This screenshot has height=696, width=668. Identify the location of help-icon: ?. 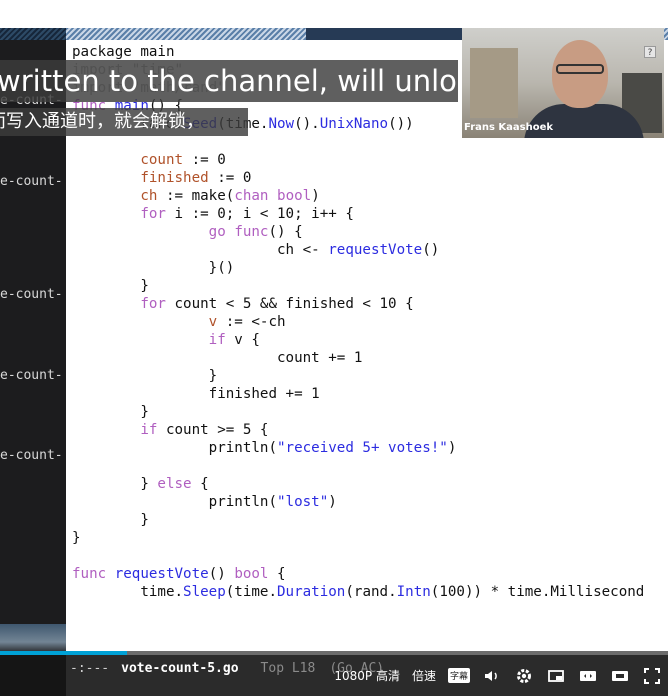
(650, 52).